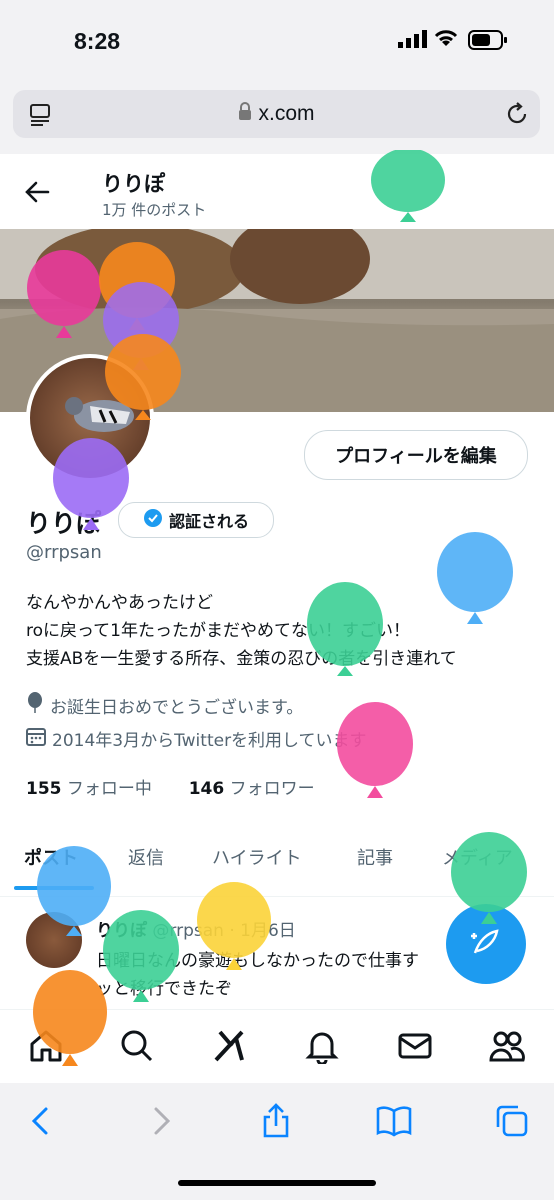 This screenshot has width=554, height=1200. What do you see at coordinates (119, 603) in the screenshot?
I see `bio-line: なんやかんやあったけど` at bounding box center [119, 603].